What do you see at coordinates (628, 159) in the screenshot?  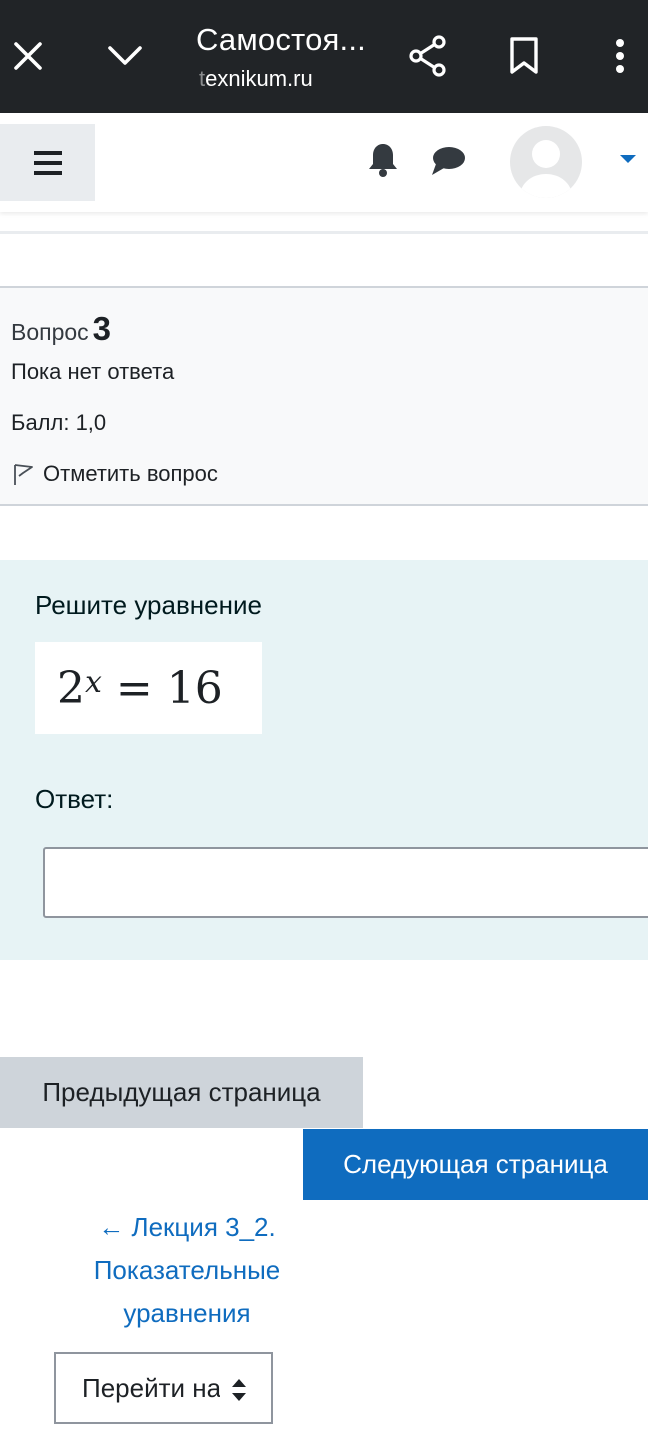 I see `caret-down-icon` at bounding box center [628, 159].